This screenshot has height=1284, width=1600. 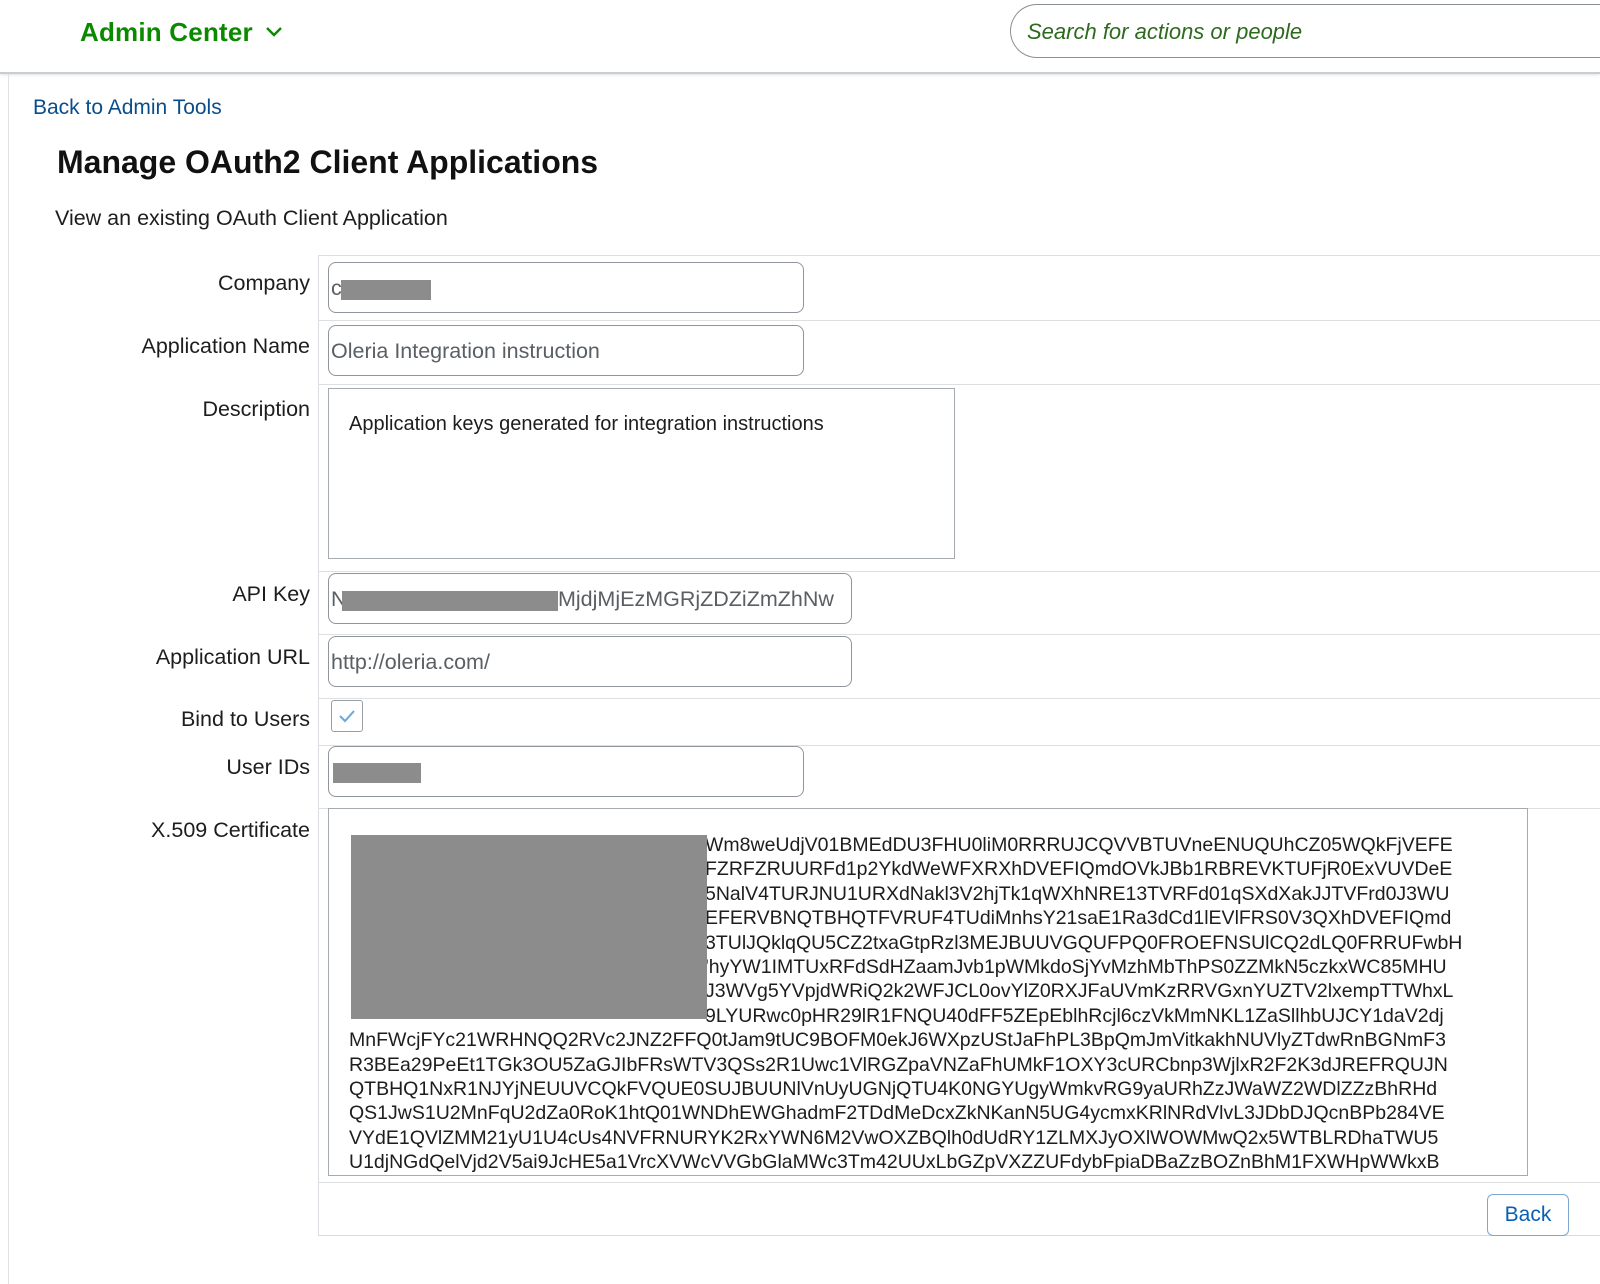 What do you see at coordinates (8, 679) in the screenshot?
I see `page-left-rule` at bounding box center [8, 679].